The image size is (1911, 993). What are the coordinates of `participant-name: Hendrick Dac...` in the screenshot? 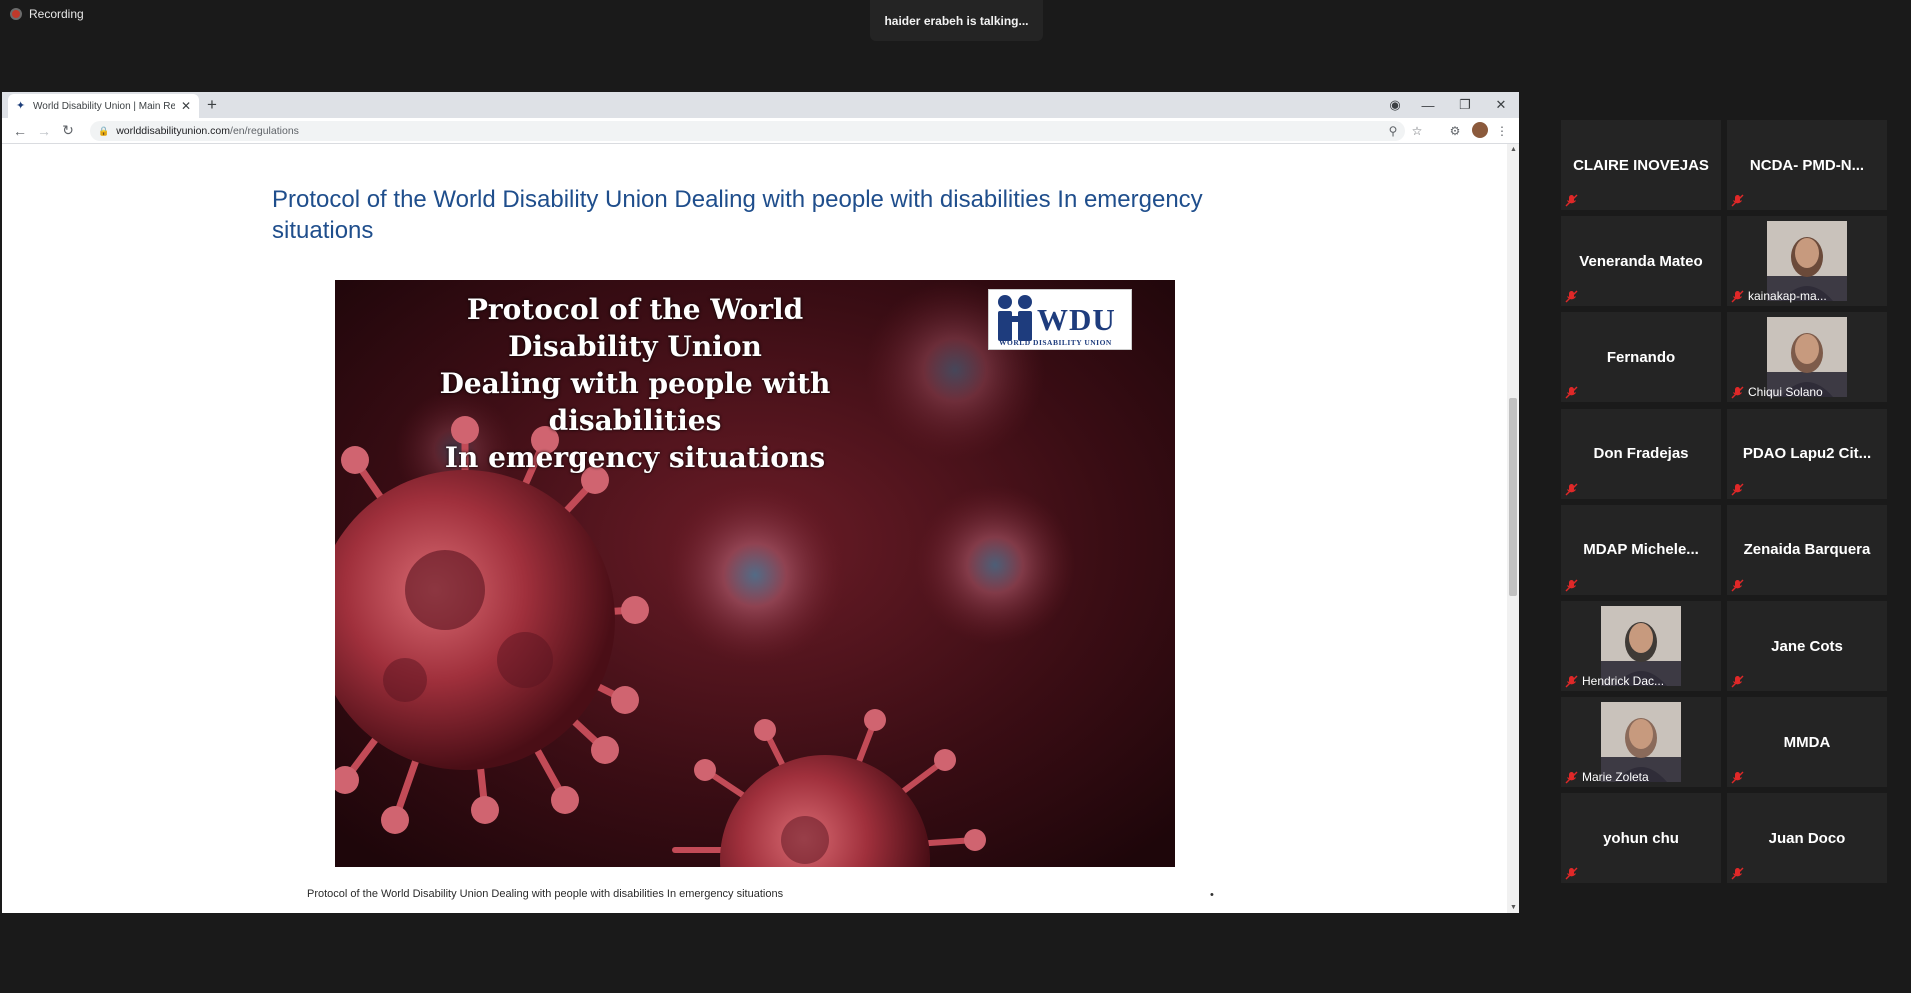 It's located at (1623, 681).